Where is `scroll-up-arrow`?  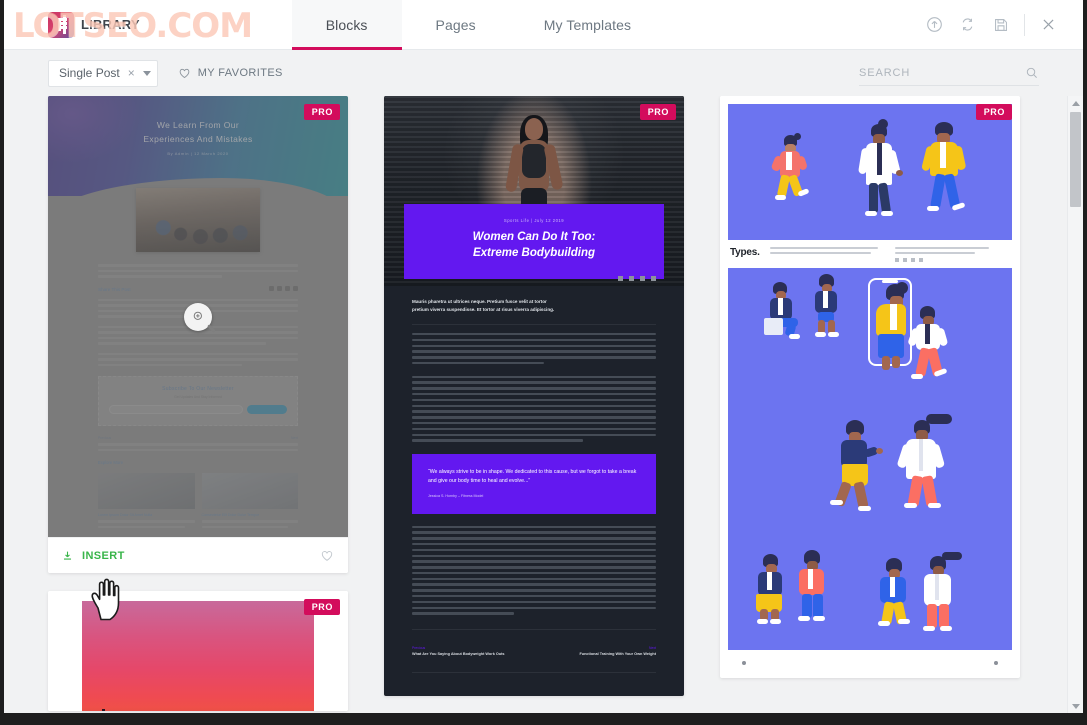 scroll-up-arrow is located at coordinates (1075, 103).